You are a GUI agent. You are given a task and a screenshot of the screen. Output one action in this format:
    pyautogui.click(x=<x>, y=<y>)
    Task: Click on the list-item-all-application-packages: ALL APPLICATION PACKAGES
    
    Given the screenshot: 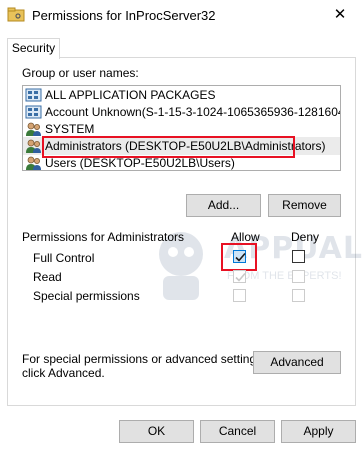 What is the action you would take?
    pyautogui.click(x=181, y=95)
    